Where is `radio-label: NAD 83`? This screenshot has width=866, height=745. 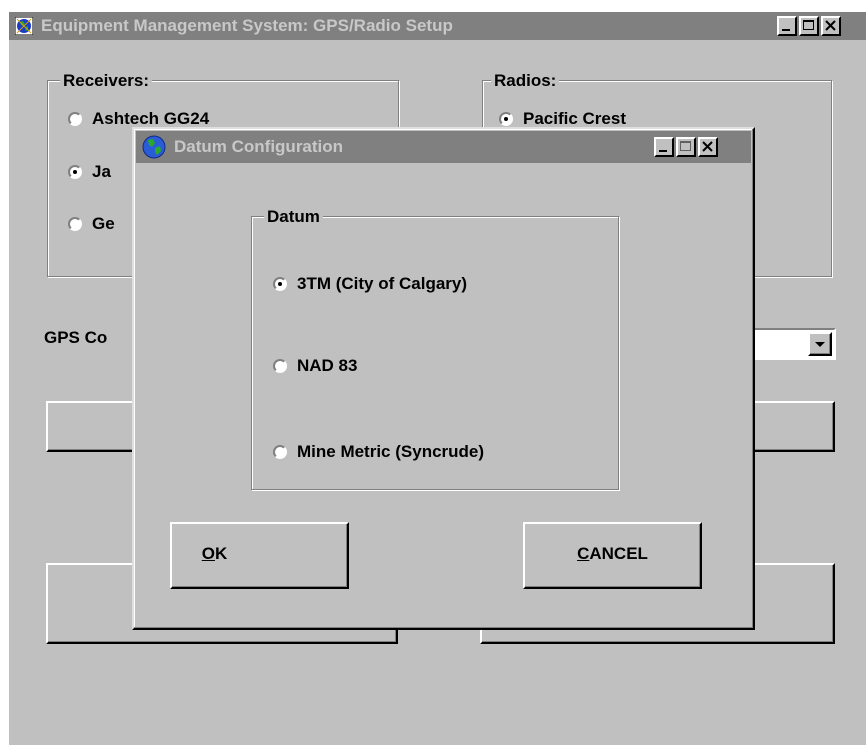
radio-label: NAD 83 is located at coordinates (327, 365).